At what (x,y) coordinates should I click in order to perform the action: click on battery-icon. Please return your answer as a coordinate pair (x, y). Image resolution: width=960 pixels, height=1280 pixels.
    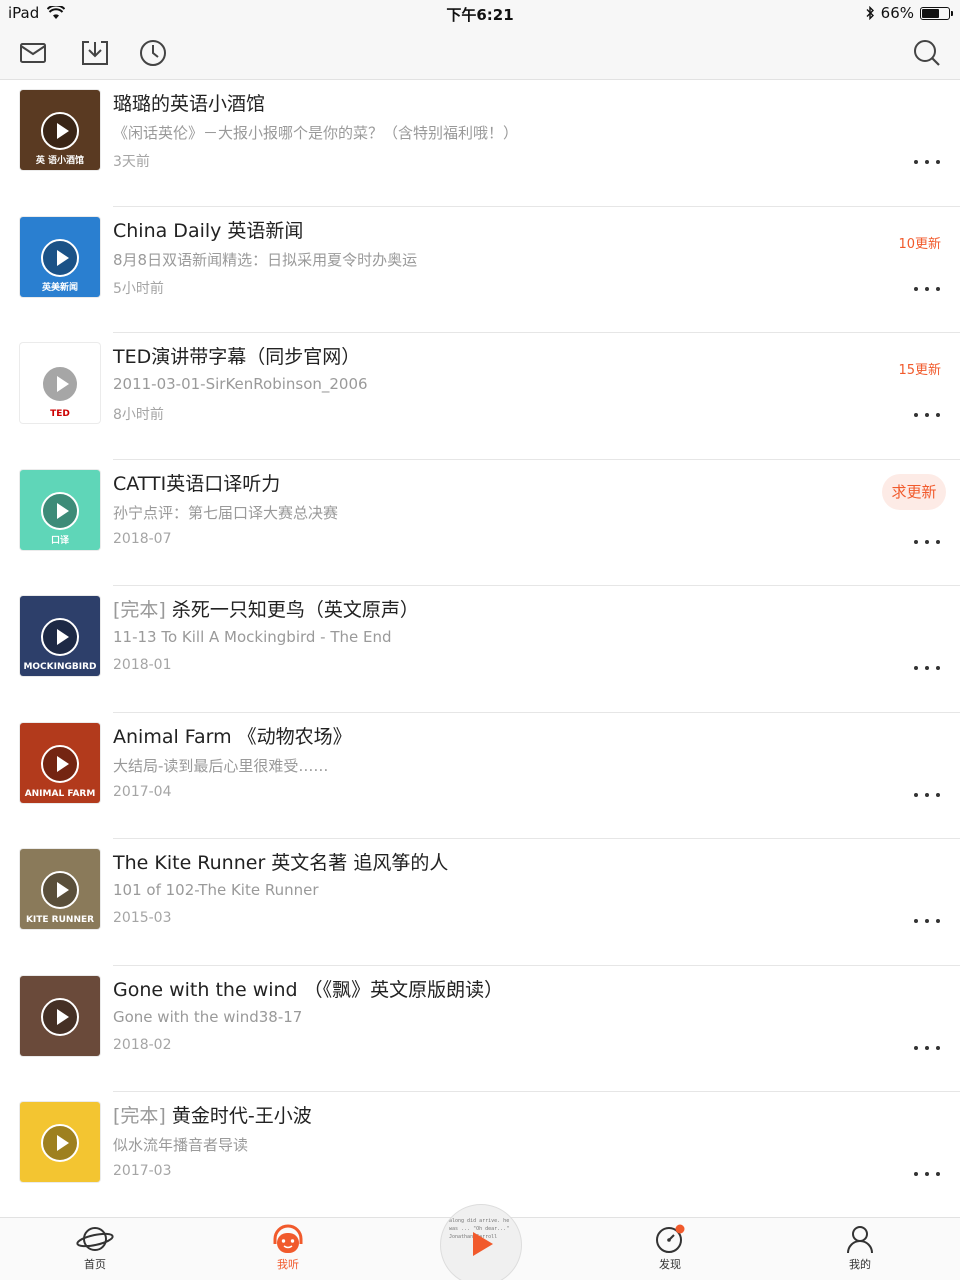
    Looking at the image, I should click on (936, 13).